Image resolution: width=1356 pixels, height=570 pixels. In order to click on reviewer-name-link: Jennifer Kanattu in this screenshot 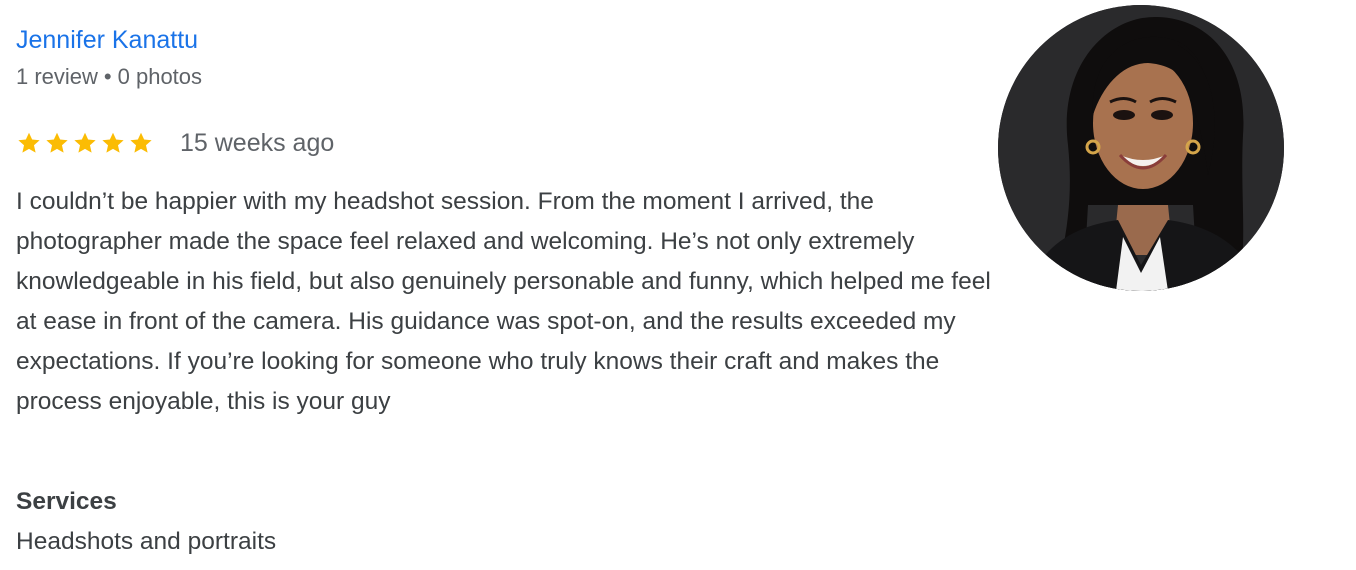, I will do `click(107, 40)`.